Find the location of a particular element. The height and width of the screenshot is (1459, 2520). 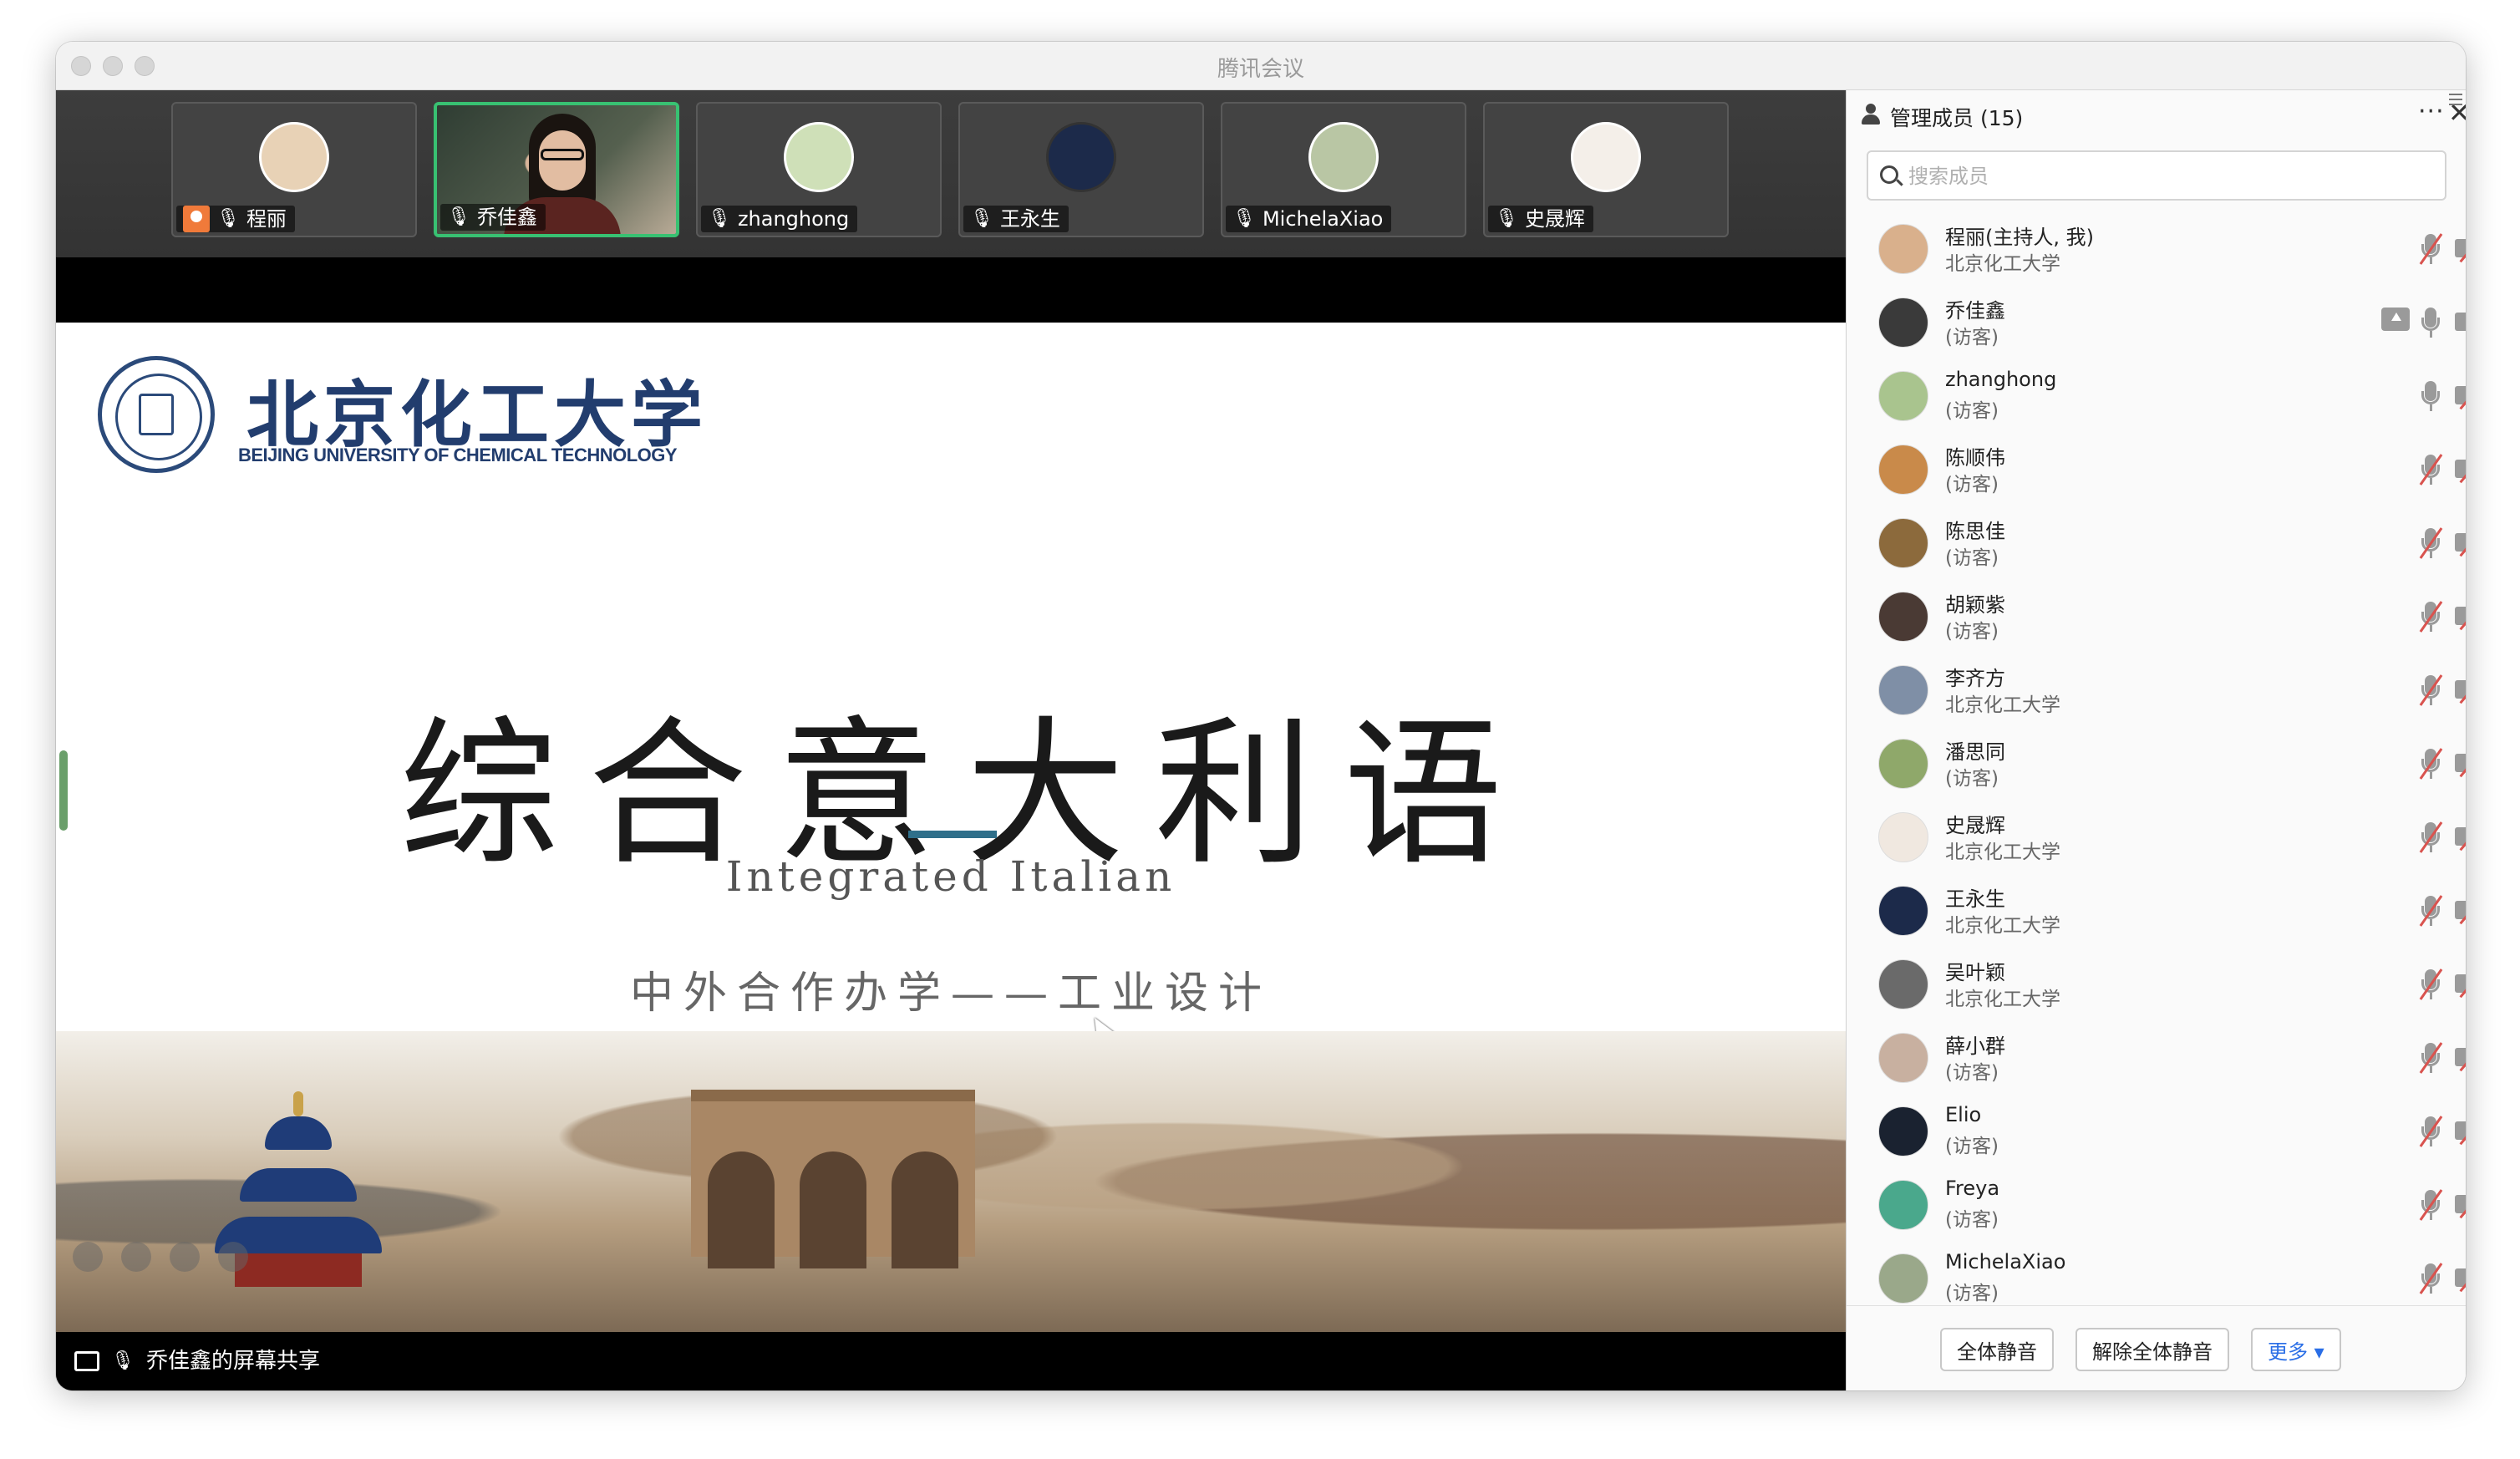

members-panel-title: 管理成员 (15) is located at coordinates (1957, 118).